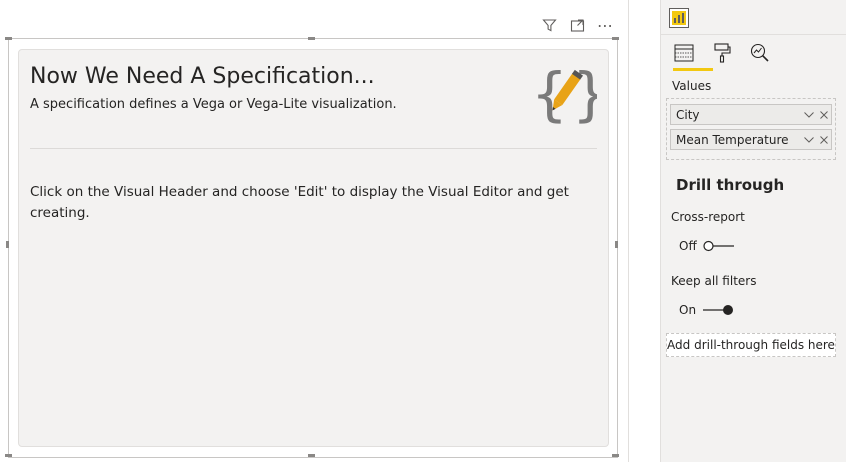  What do you see at coordinates (718, 246) in the screenshot?
I see `toggle-off-icon` at bounding box center [718, 246].